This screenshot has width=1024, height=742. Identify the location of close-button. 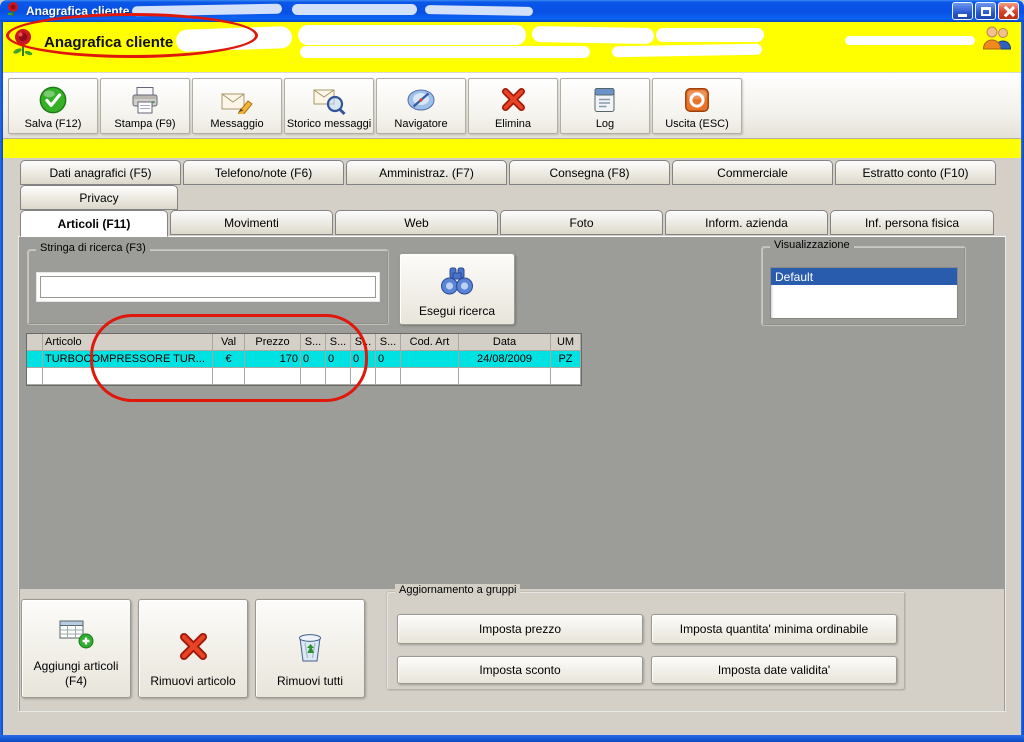
(1008, 11).